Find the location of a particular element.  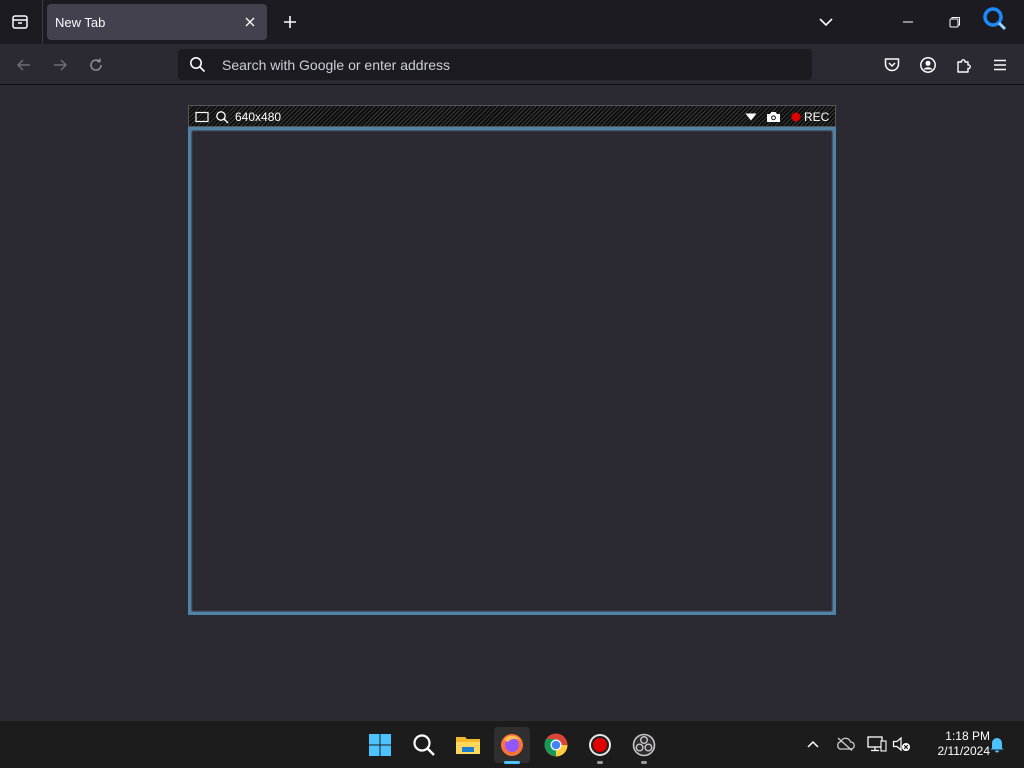

search-magnifier-app-icon is located at coordinates (995, 19).